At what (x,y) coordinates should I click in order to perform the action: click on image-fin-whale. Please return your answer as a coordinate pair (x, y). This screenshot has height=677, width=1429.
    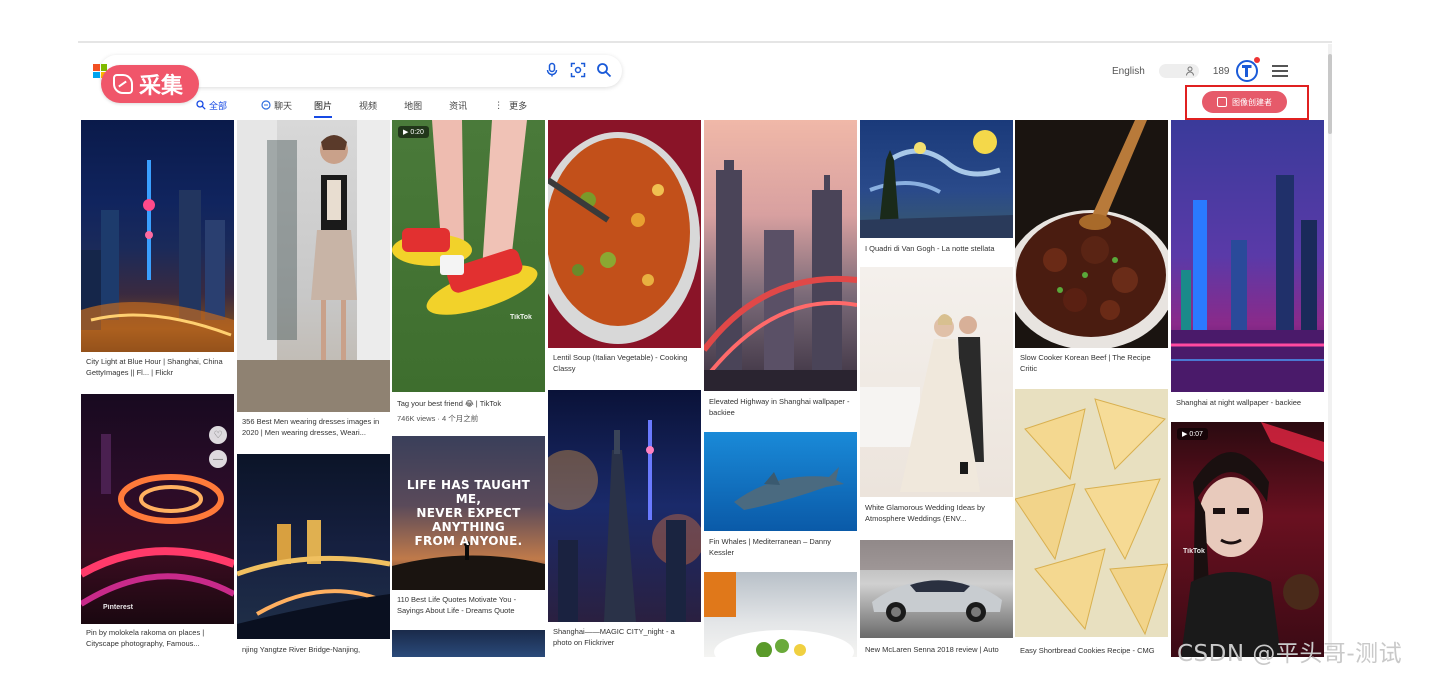
    Looking at the image, I should click on (780, 481).